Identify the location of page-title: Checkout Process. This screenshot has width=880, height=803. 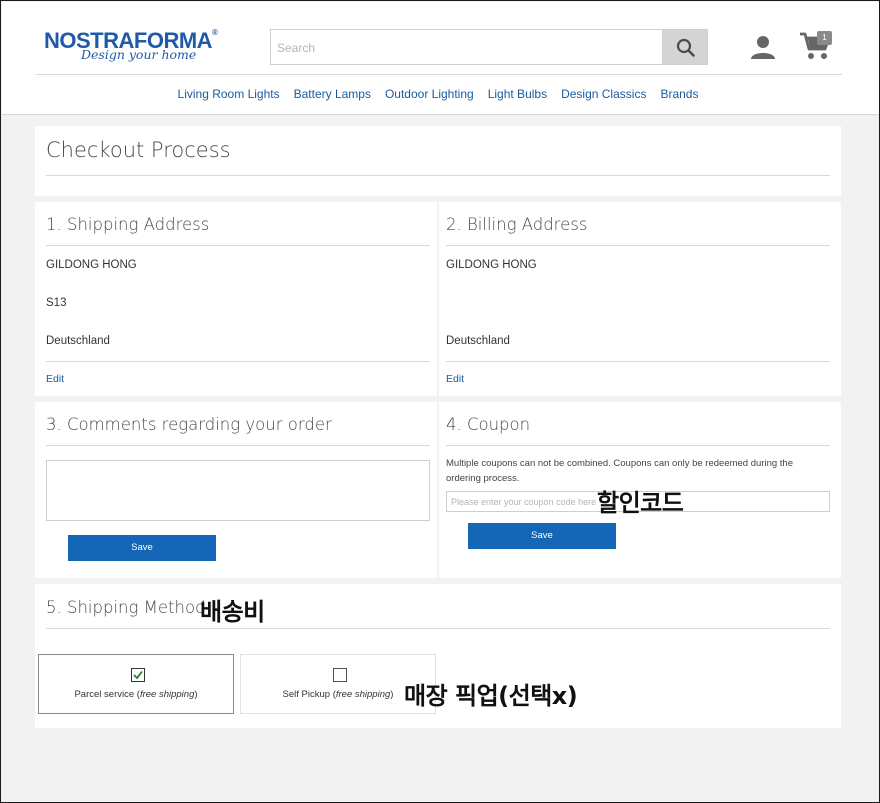
(138, 150).